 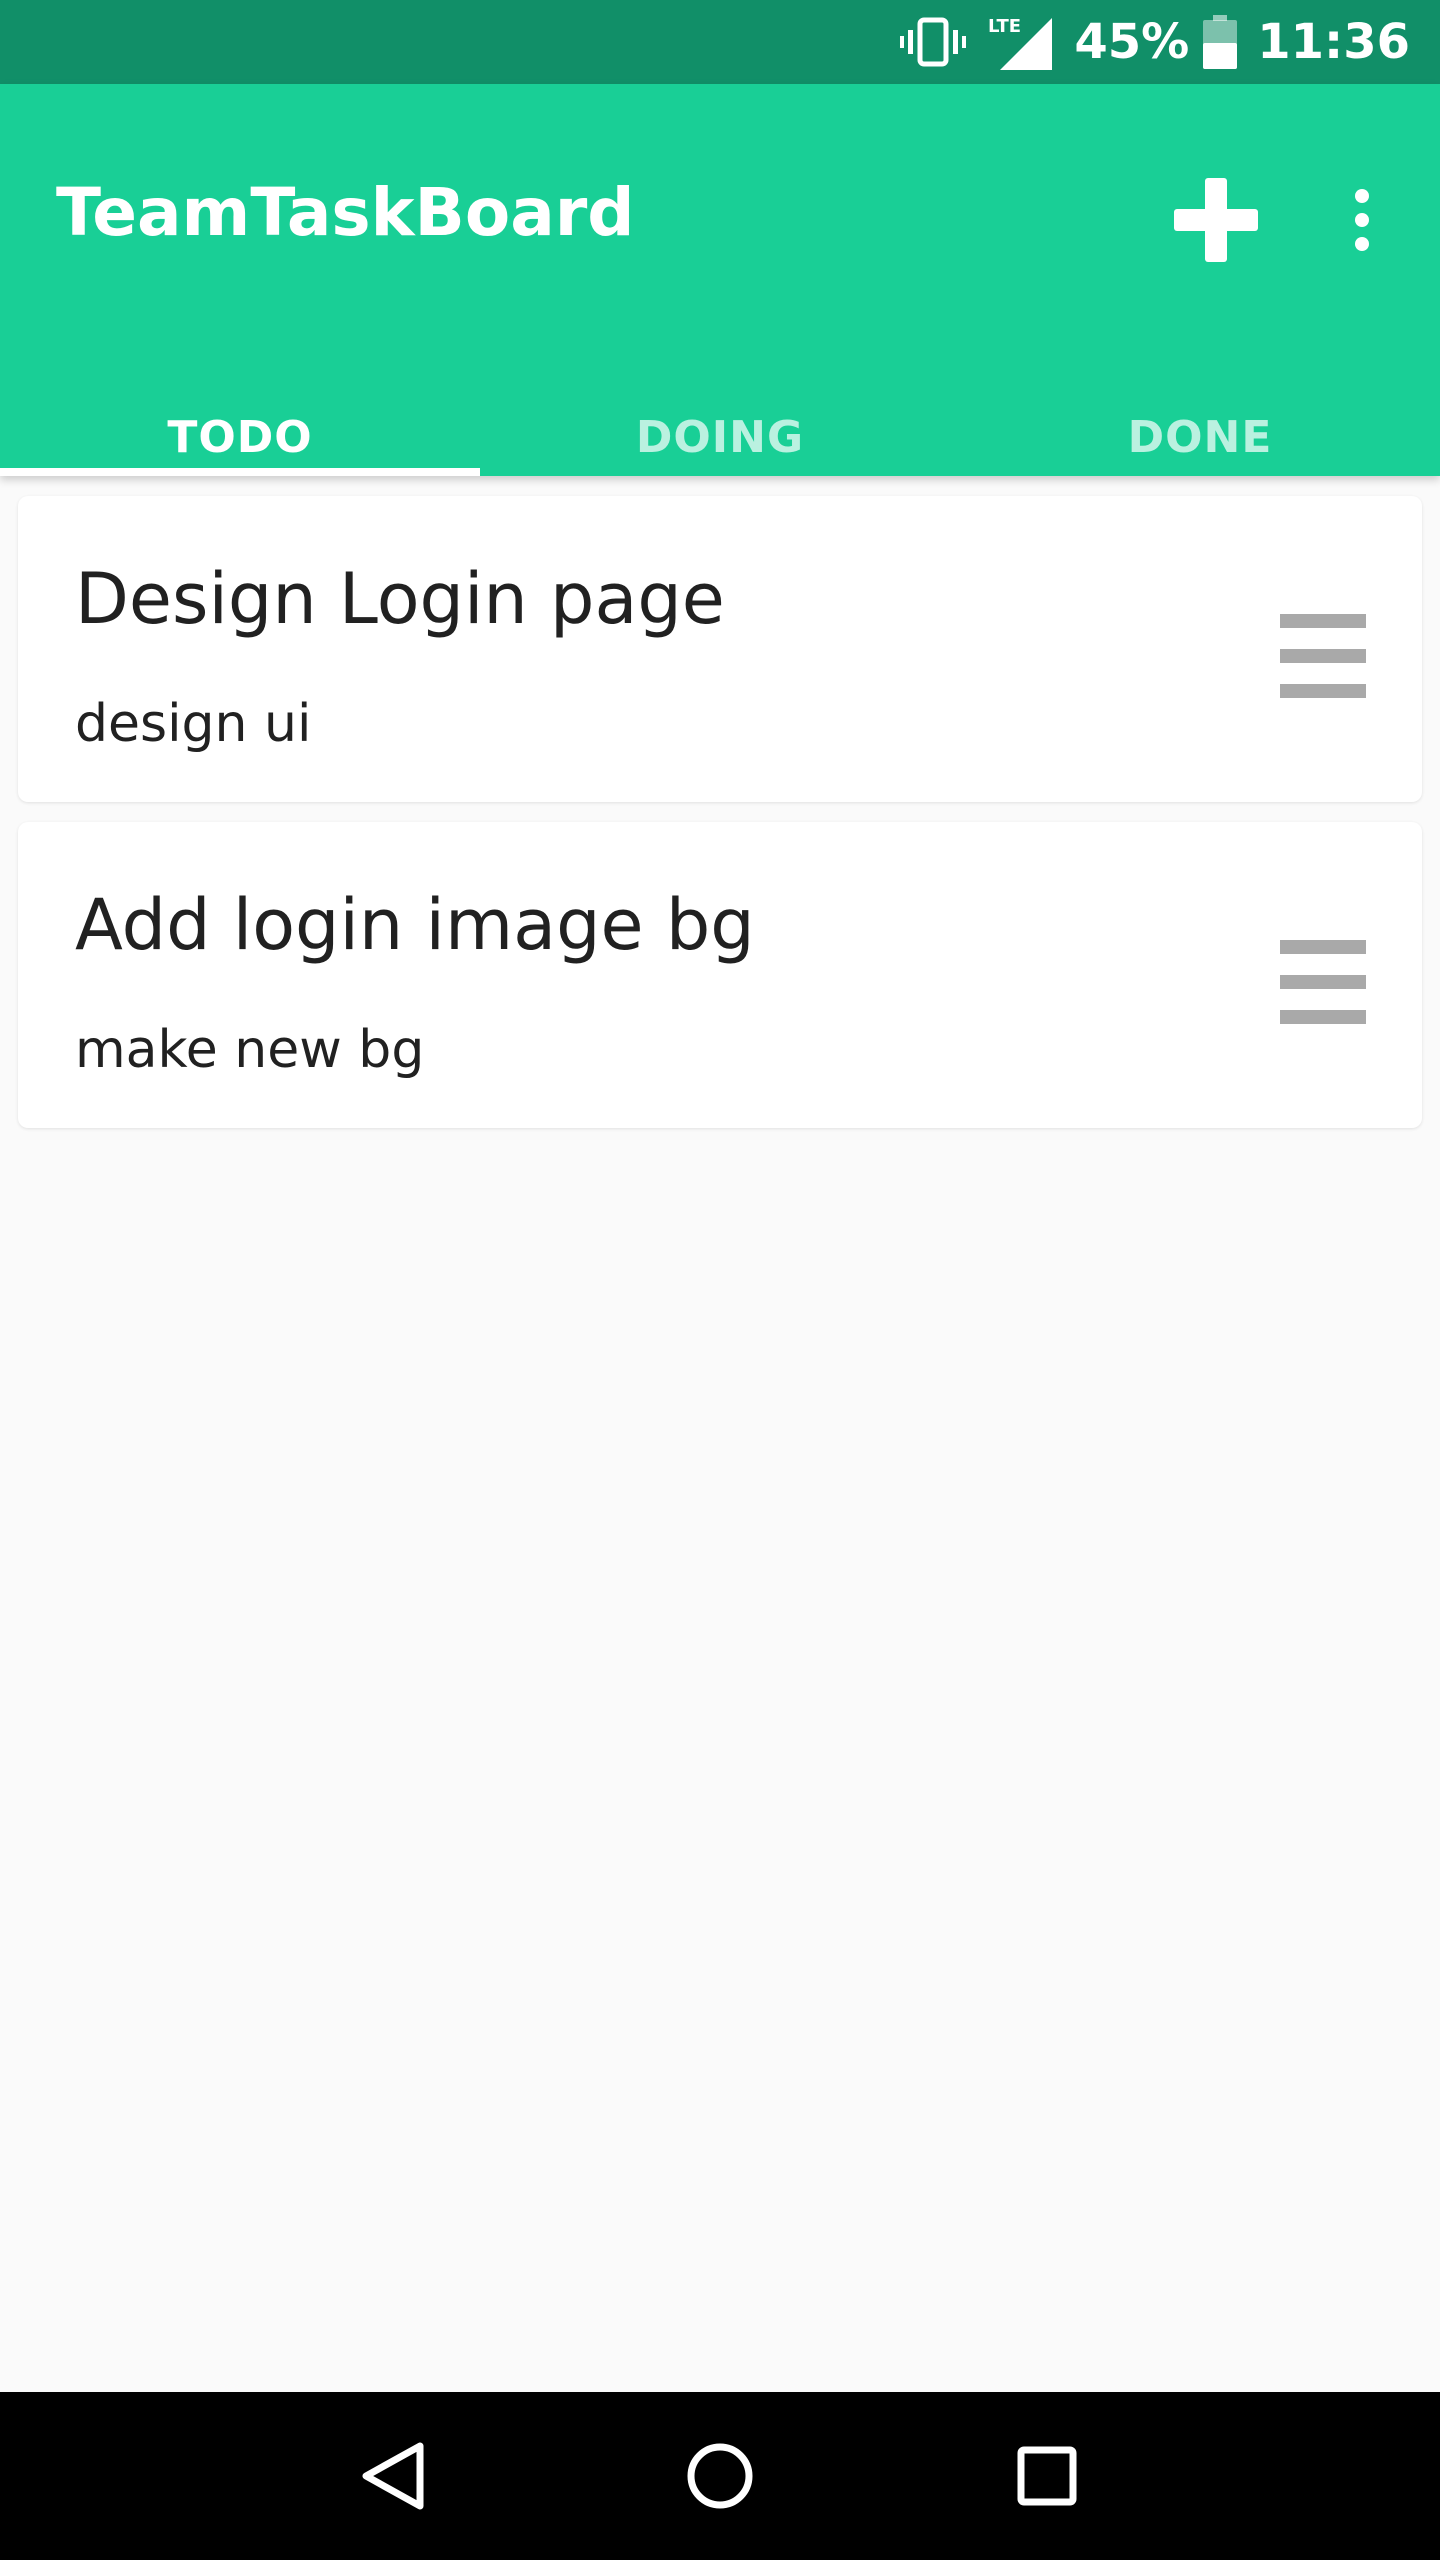 I want to click on tab-label: DOING, so click(x=720, y=437).